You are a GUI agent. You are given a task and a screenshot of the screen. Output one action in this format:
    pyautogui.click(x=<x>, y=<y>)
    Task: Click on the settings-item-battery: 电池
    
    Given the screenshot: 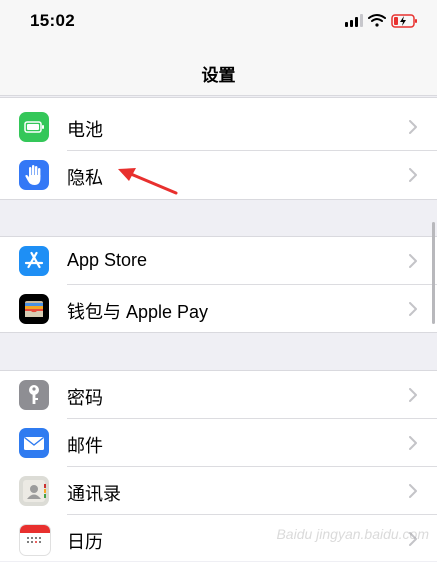 What is the action you would take?
    pyautogui.click(x=218, y=126)
    